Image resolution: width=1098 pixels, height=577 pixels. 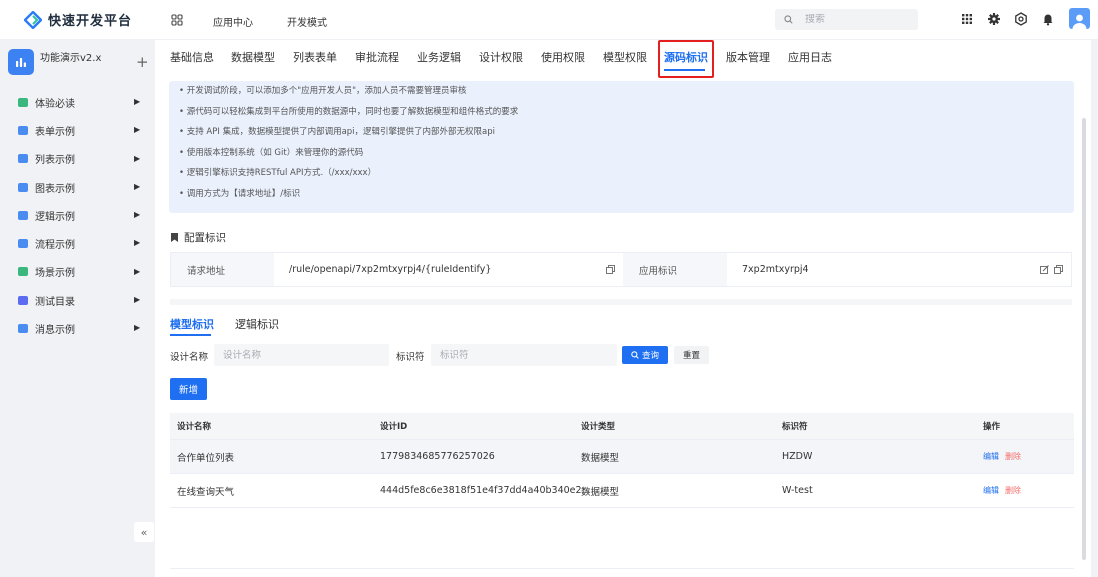 What do you see at coordinates (192, 324) in the screenshot?
I see `subtab-model-id: 模型标识` at bounding box center [192, 324].